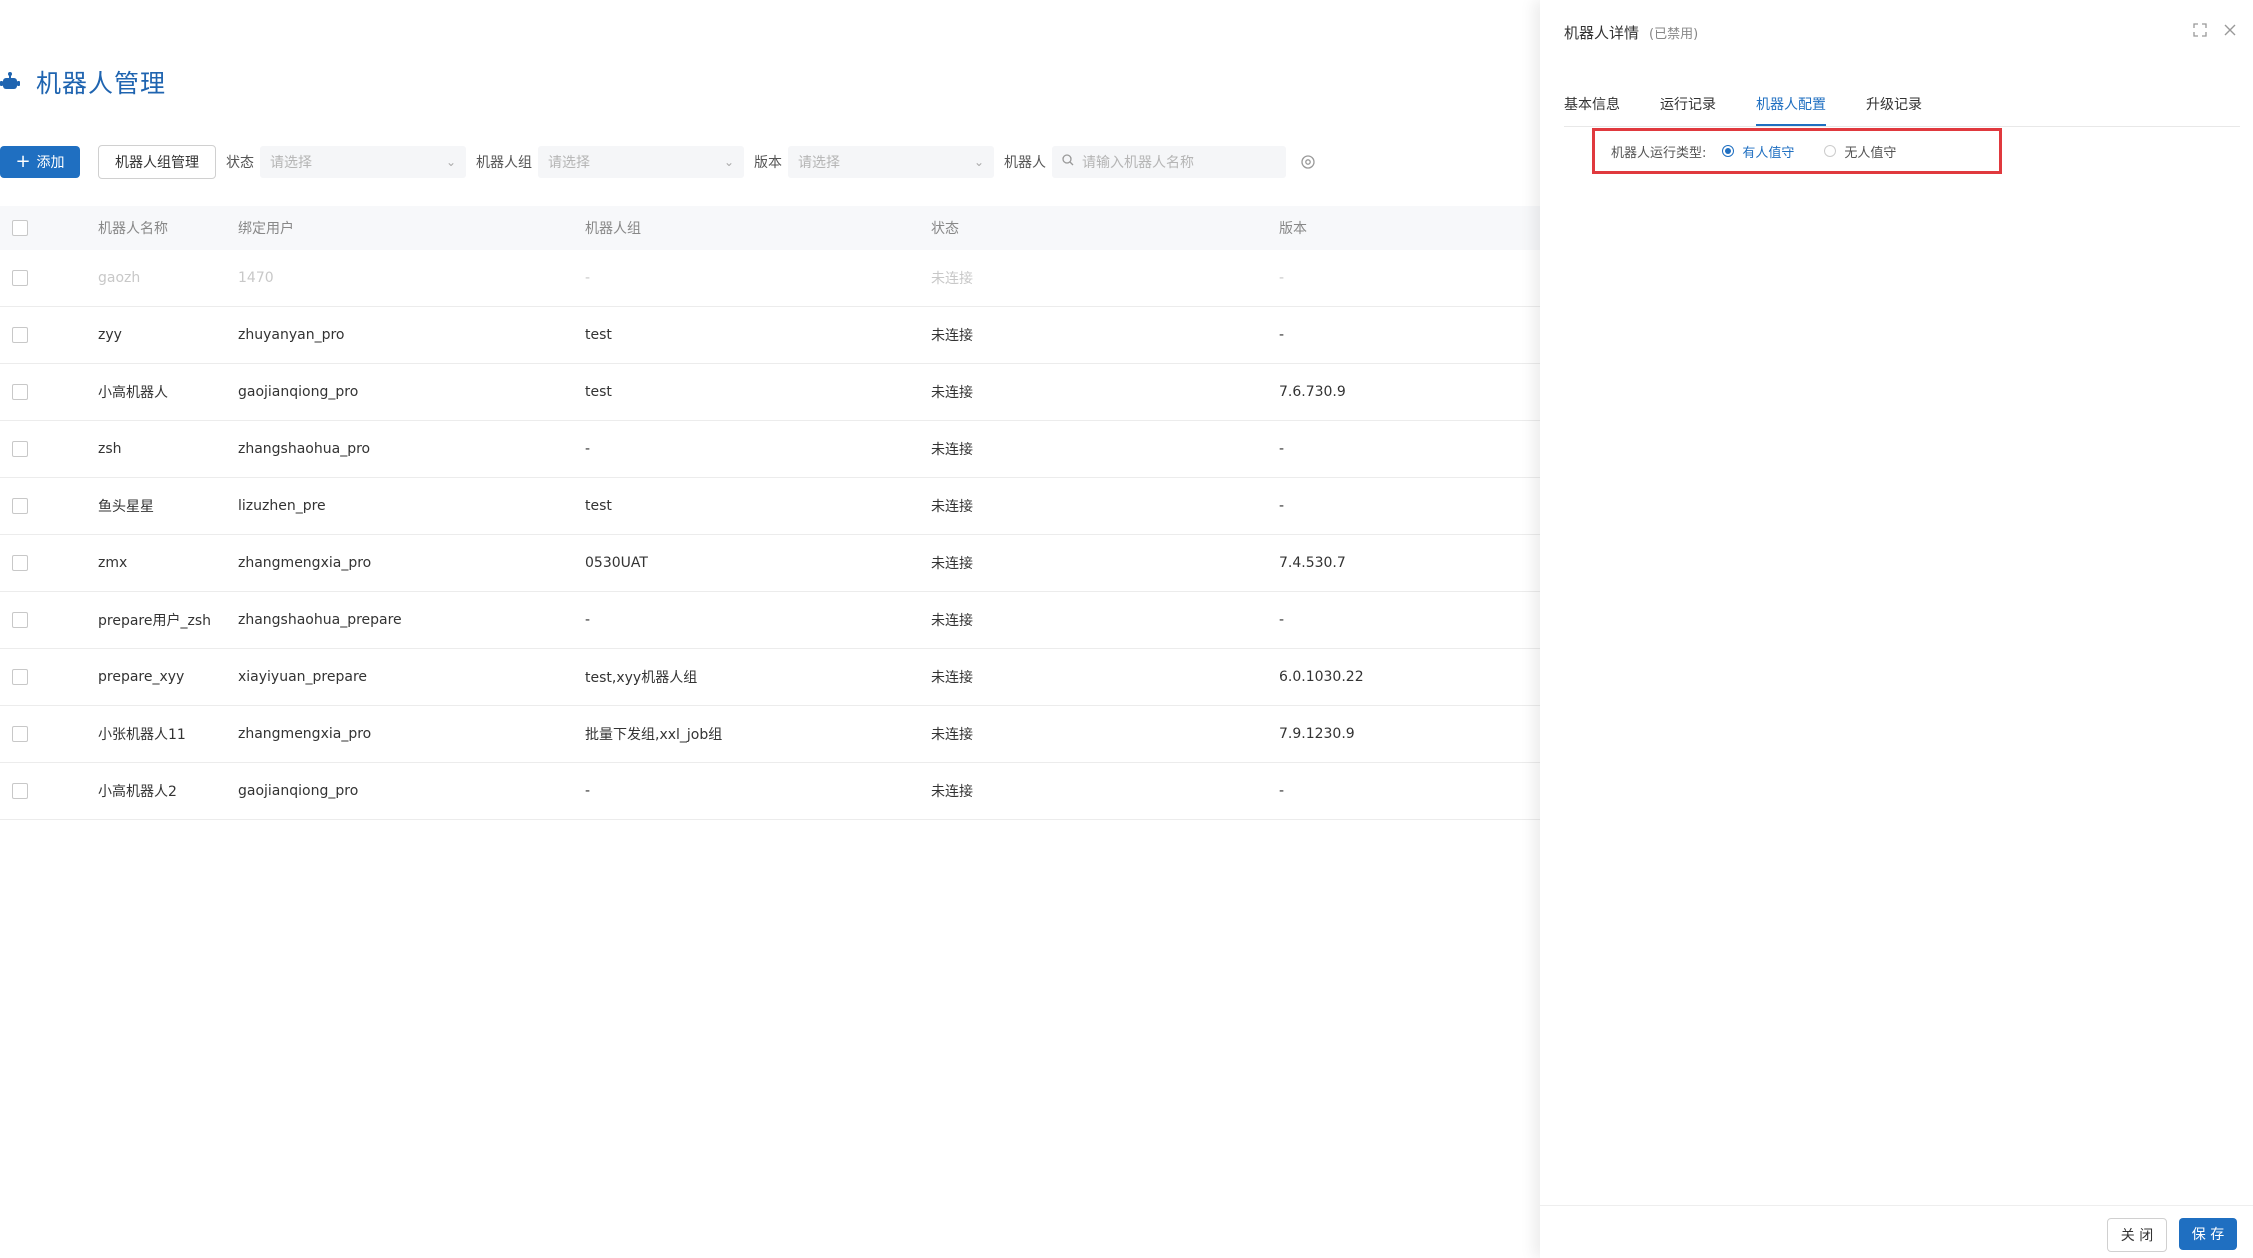  I want to click on drawer-footer: 关 闭 保 存, so click(1896, 1231).